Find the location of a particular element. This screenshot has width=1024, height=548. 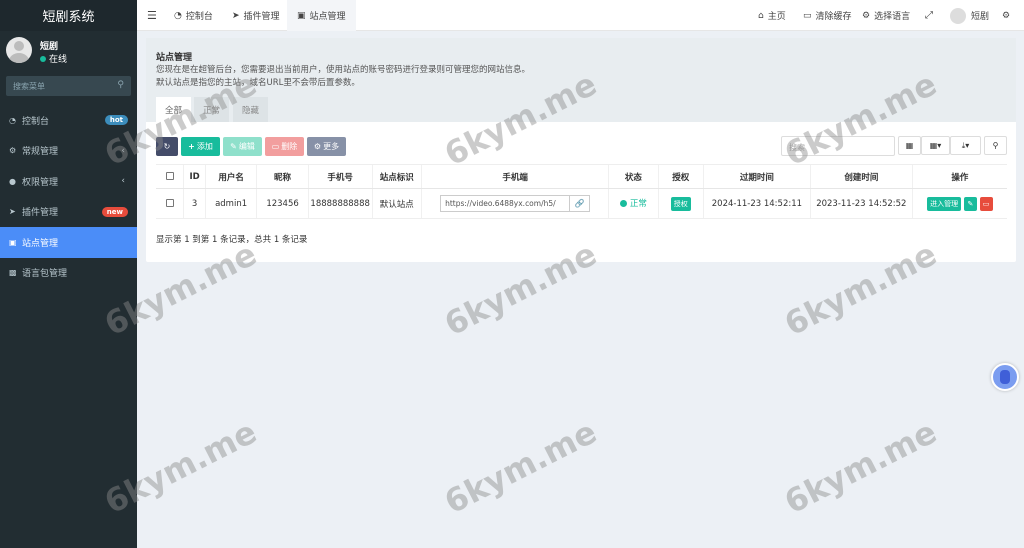

floating-assistant-button is located at coordinates (1005, 377).